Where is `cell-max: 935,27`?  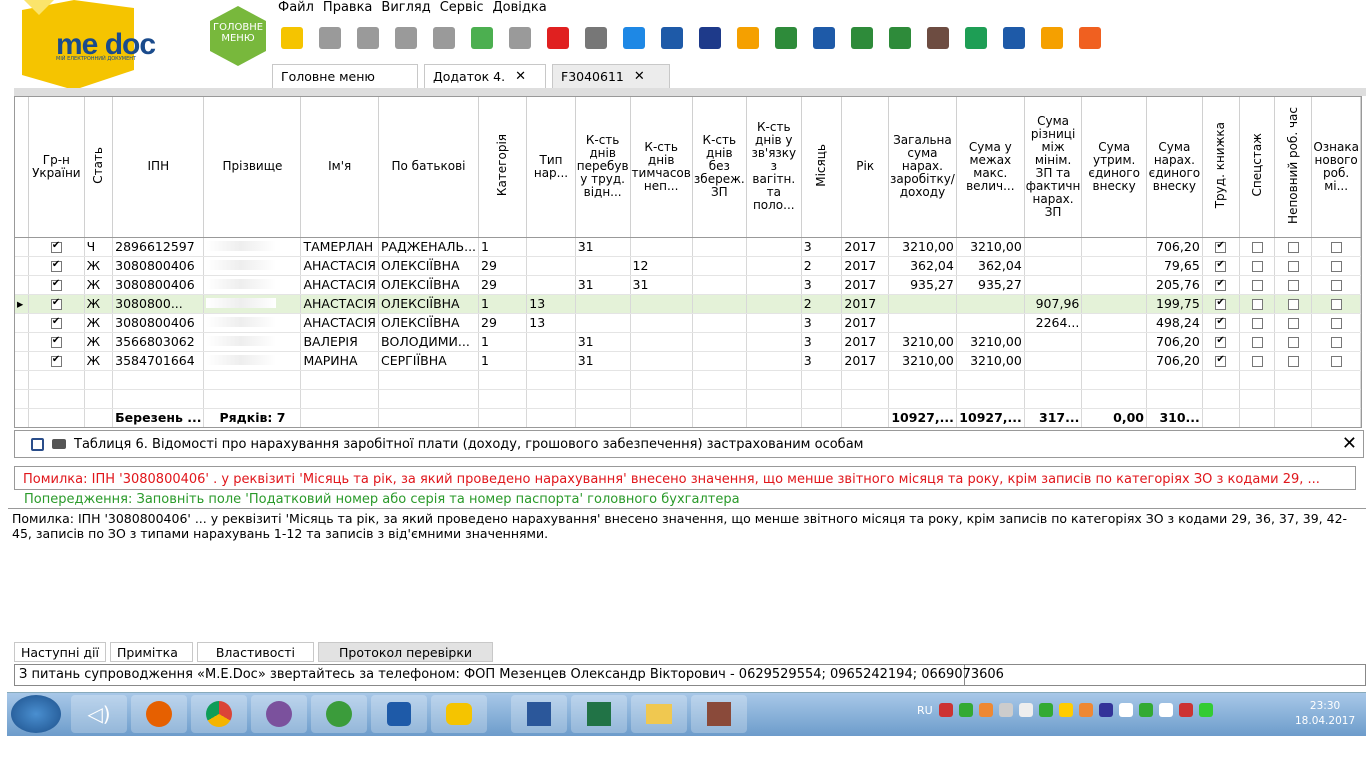
cell-max: 935,27 is located at coordinates (990, 285).